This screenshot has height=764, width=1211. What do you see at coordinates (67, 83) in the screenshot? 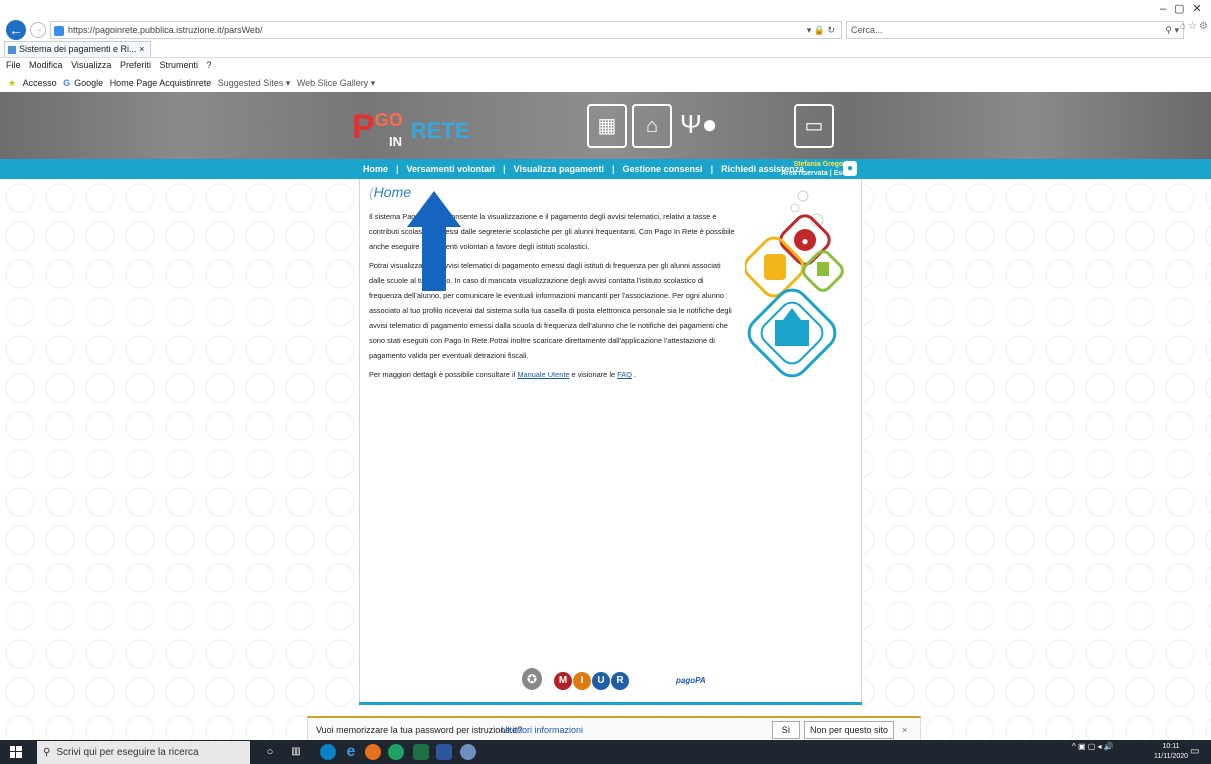
I see `google-icon: G` at bounding box center [67, 83].